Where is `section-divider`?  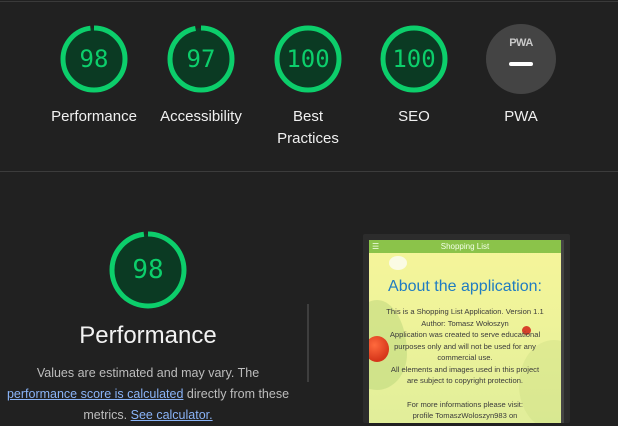 section-divider is located at coordinates (309, 171).